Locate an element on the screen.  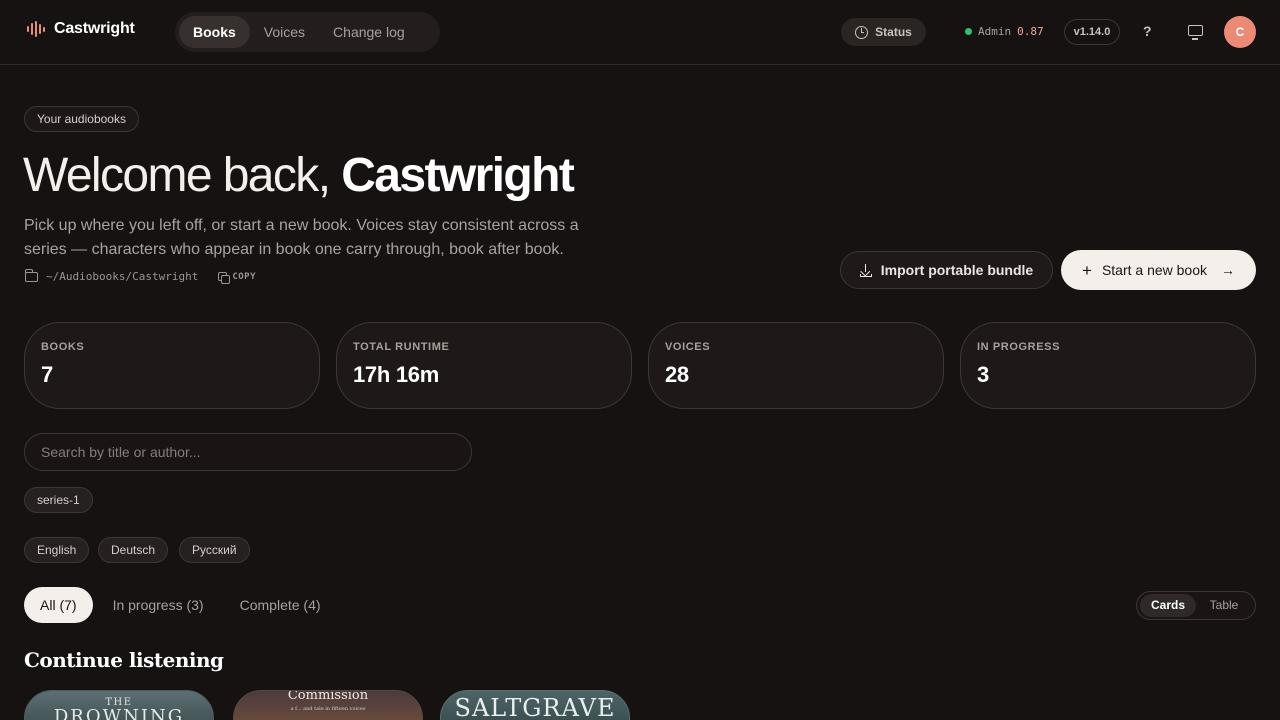
brand-name: Castwright is located at coordinates (94, 28).